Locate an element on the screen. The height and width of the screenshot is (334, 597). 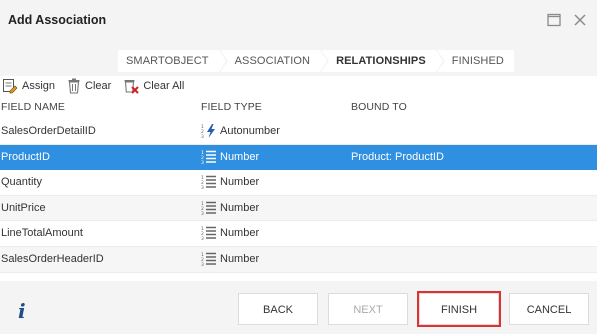
cancel-button: CANCEL is located at coordinates (549, 309).